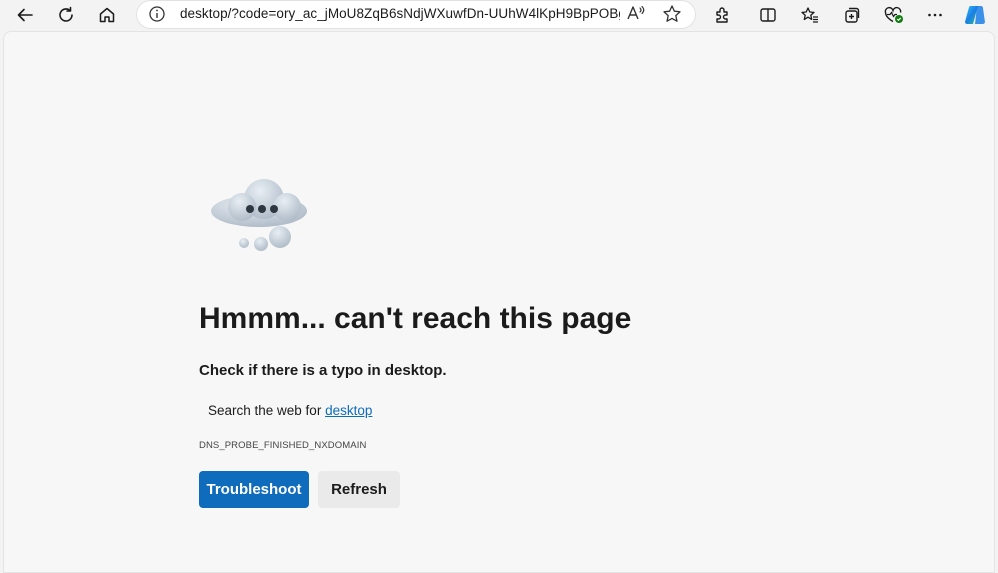 Image resolution: width=998 pixels, height=573 pixels. I want to click on read-aloud-icon, so click(636, 14).